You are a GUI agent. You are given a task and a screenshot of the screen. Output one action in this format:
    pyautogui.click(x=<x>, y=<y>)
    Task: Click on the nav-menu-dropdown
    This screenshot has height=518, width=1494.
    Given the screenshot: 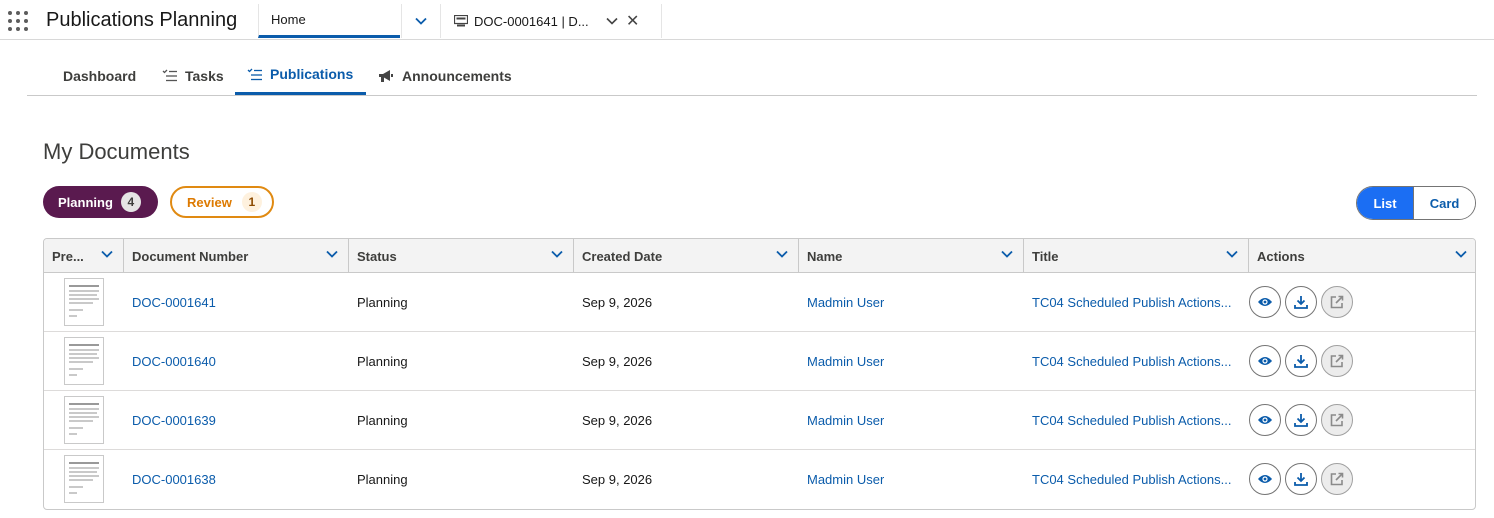 What is the action you would take?
    pyautogui.click(x=421, y=21)
    